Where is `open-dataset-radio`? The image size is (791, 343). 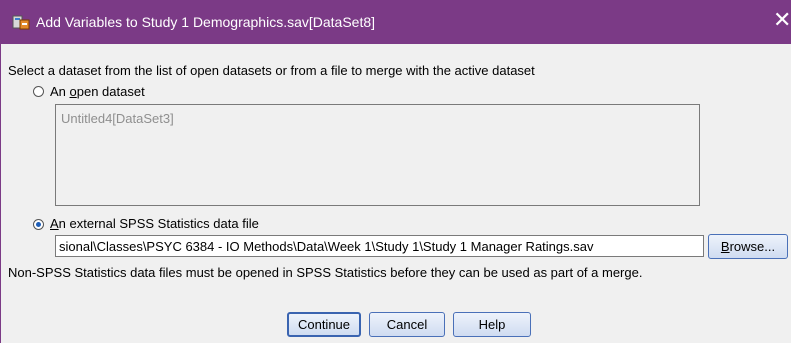 open-dataset-radio is located at coordinates (38, 91).